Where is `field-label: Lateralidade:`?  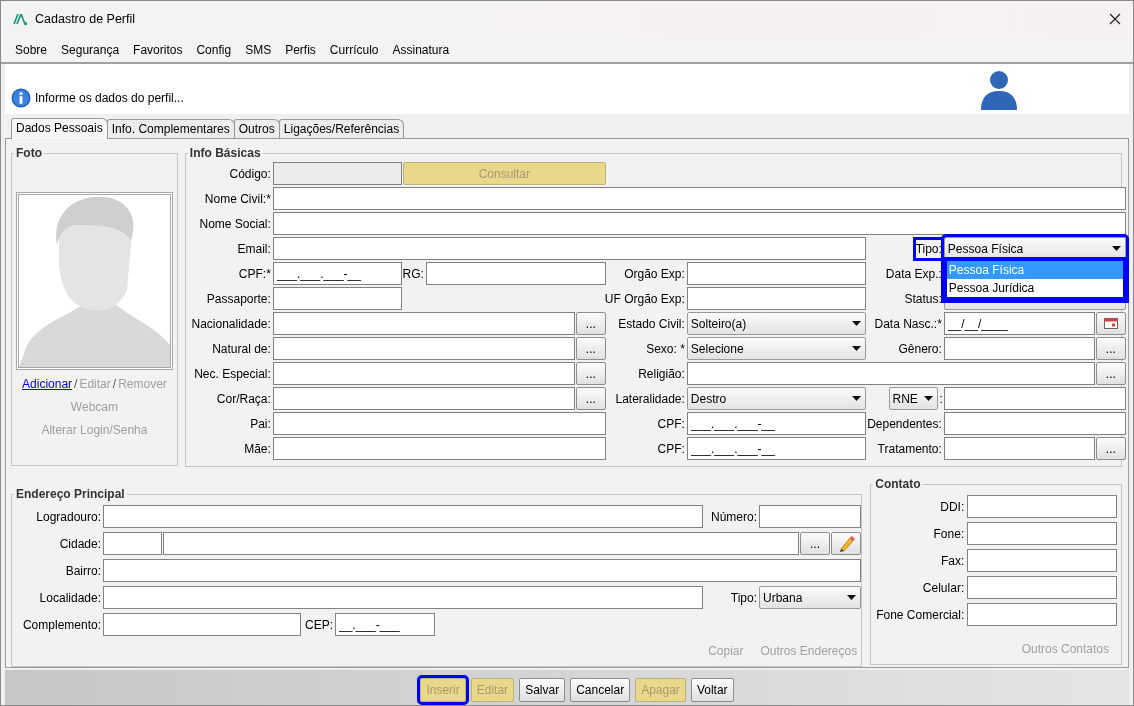
field-label: Lateralidade: is located at coordinates (650, 399).